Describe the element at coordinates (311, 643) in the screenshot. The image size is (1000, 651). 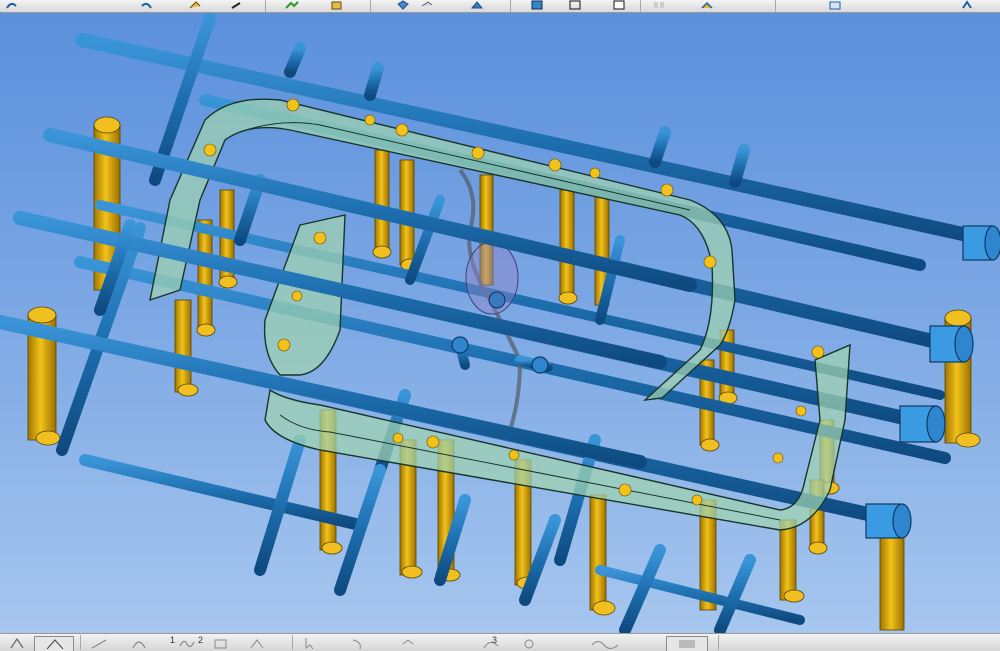
I see `cursor-icon` at that location.